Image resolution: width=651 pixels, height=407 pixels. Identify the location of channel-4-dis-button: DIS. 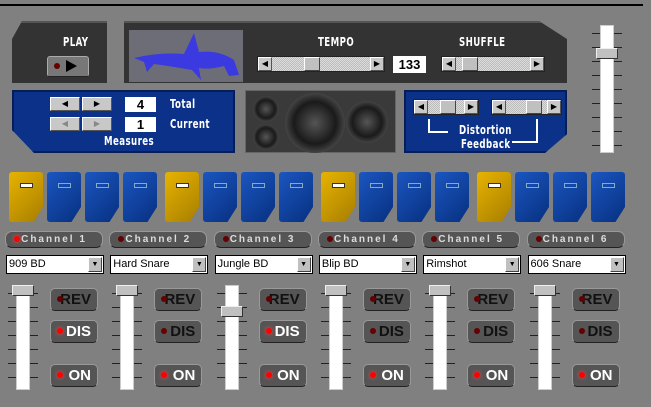
(386, 331).